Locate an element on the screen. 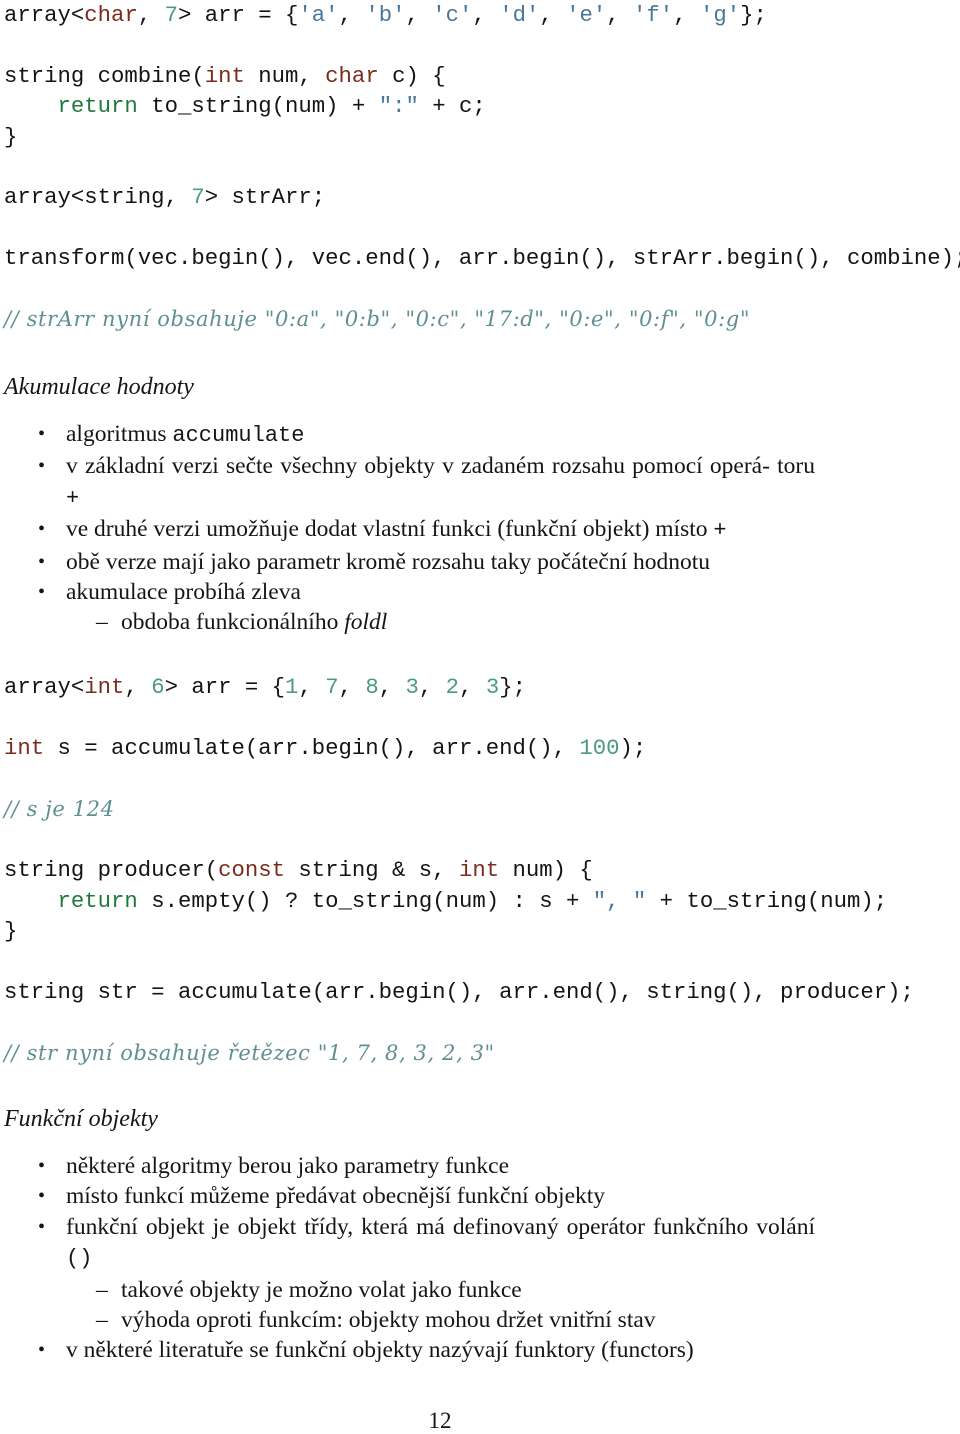 This screenshot has width=960, height=1434. char-literal: 'f' is located at coordinates (653, 15).